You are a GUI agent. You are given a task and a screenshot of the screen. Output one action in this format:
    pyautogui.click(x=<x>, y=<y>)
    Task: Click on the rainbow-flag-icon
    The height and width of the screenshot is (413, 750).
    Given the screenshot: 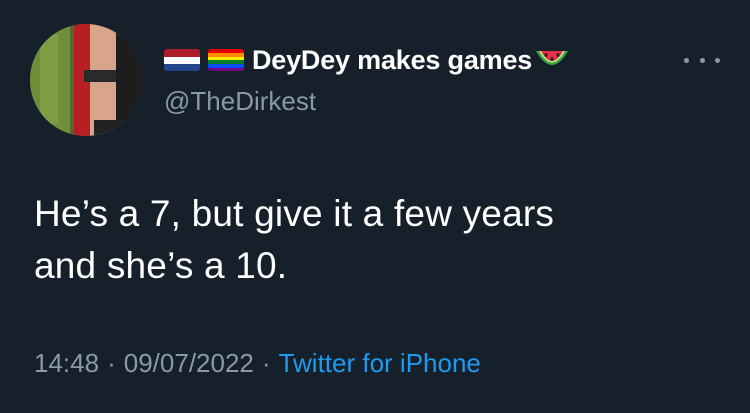 What is the action you would take?
    pyautogui.click(x=226, y=60)
    